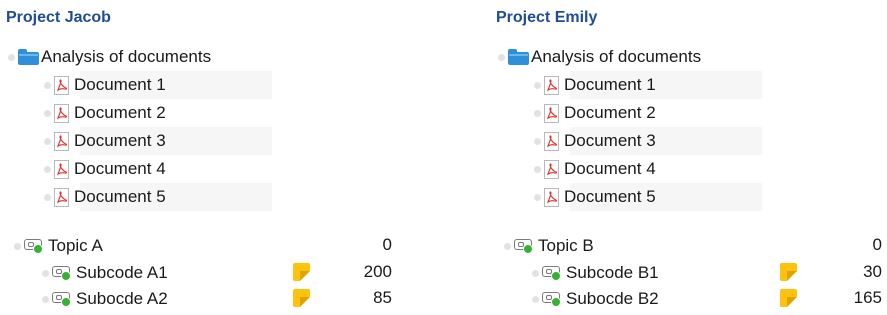 The width and height of the screenshot is (887, 315). I want to click on topic-label: Topic A, so click(75, 245).